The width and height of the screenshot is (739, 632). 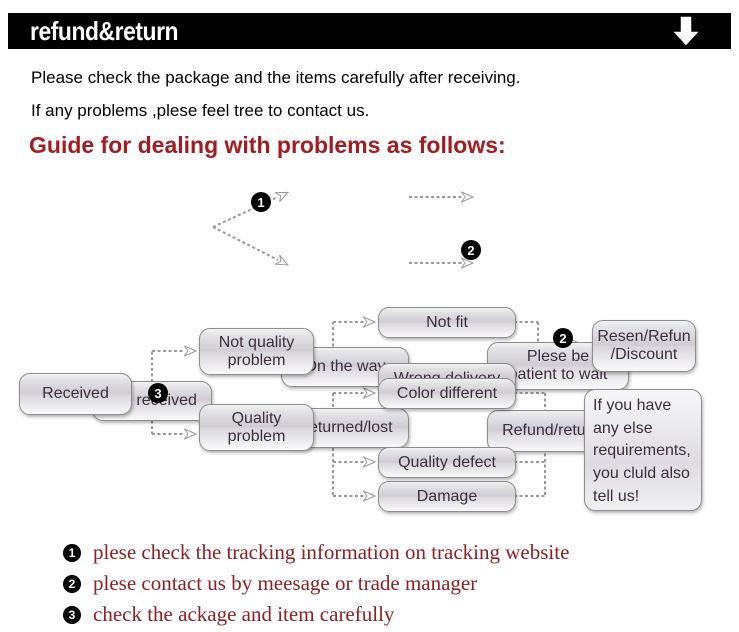 I want to click on flow-box-label: Color different, so click(x=447, y=393).